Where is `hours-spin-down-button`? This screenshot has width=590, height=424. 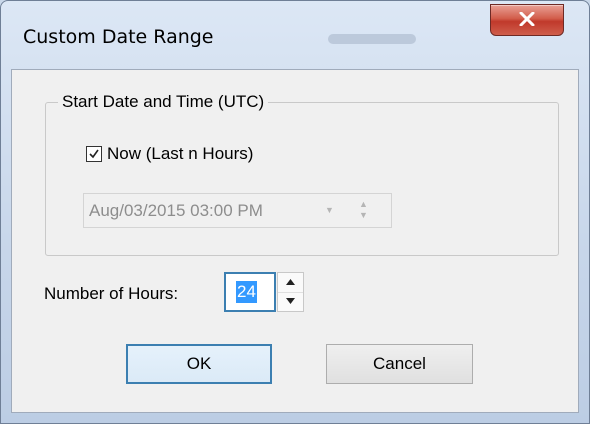 hours-spin-down-button is located at coordinates (290, 301).